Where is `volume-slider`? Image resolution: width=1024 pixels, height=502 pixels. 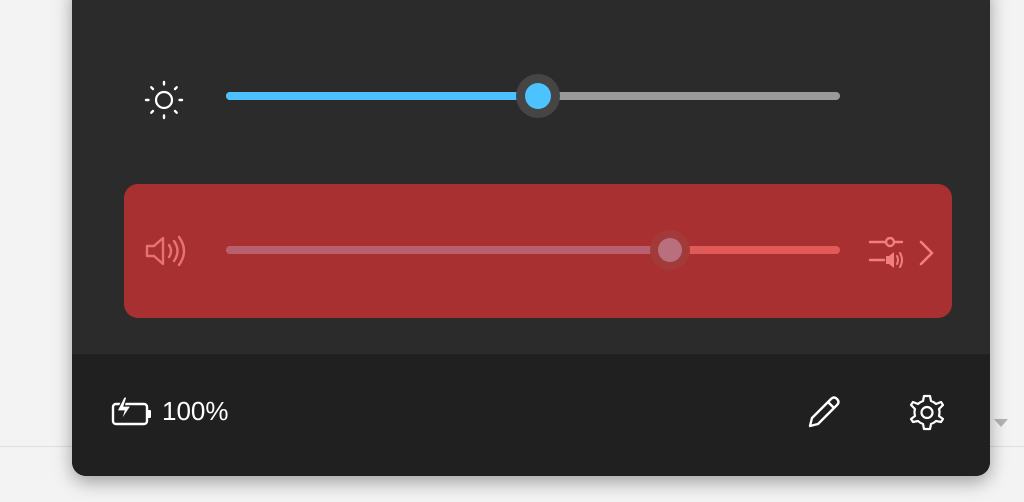
volume-slider is located at coordinates (533, 250).